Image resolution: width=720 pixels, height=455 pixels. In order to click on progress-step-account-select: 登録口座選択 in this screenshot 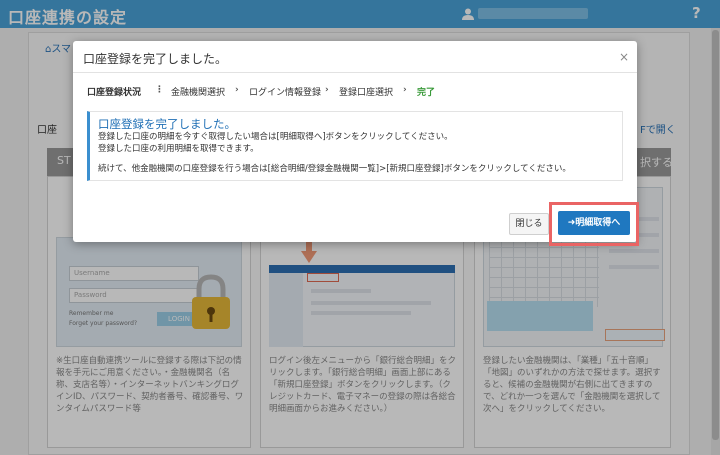, I will do `click(366, 93)`.